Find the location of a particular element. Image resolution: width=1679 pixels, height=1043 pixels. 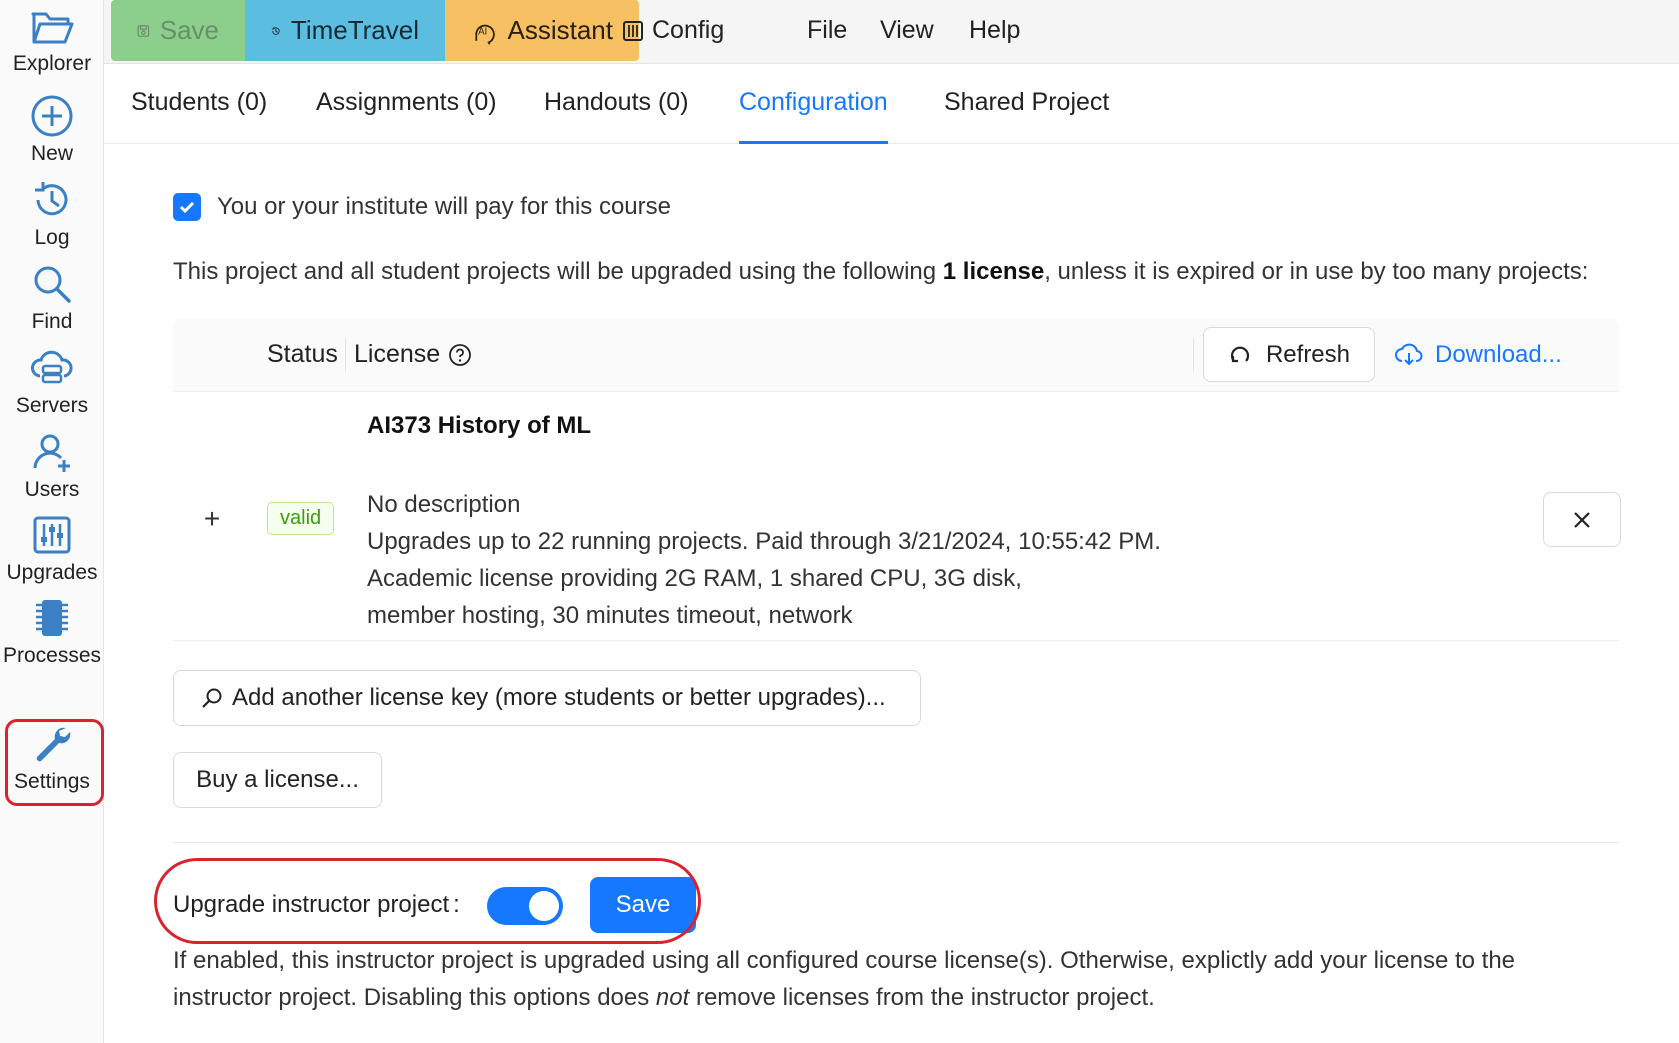

cloud-server-icon is located at coordinates (52, 367).